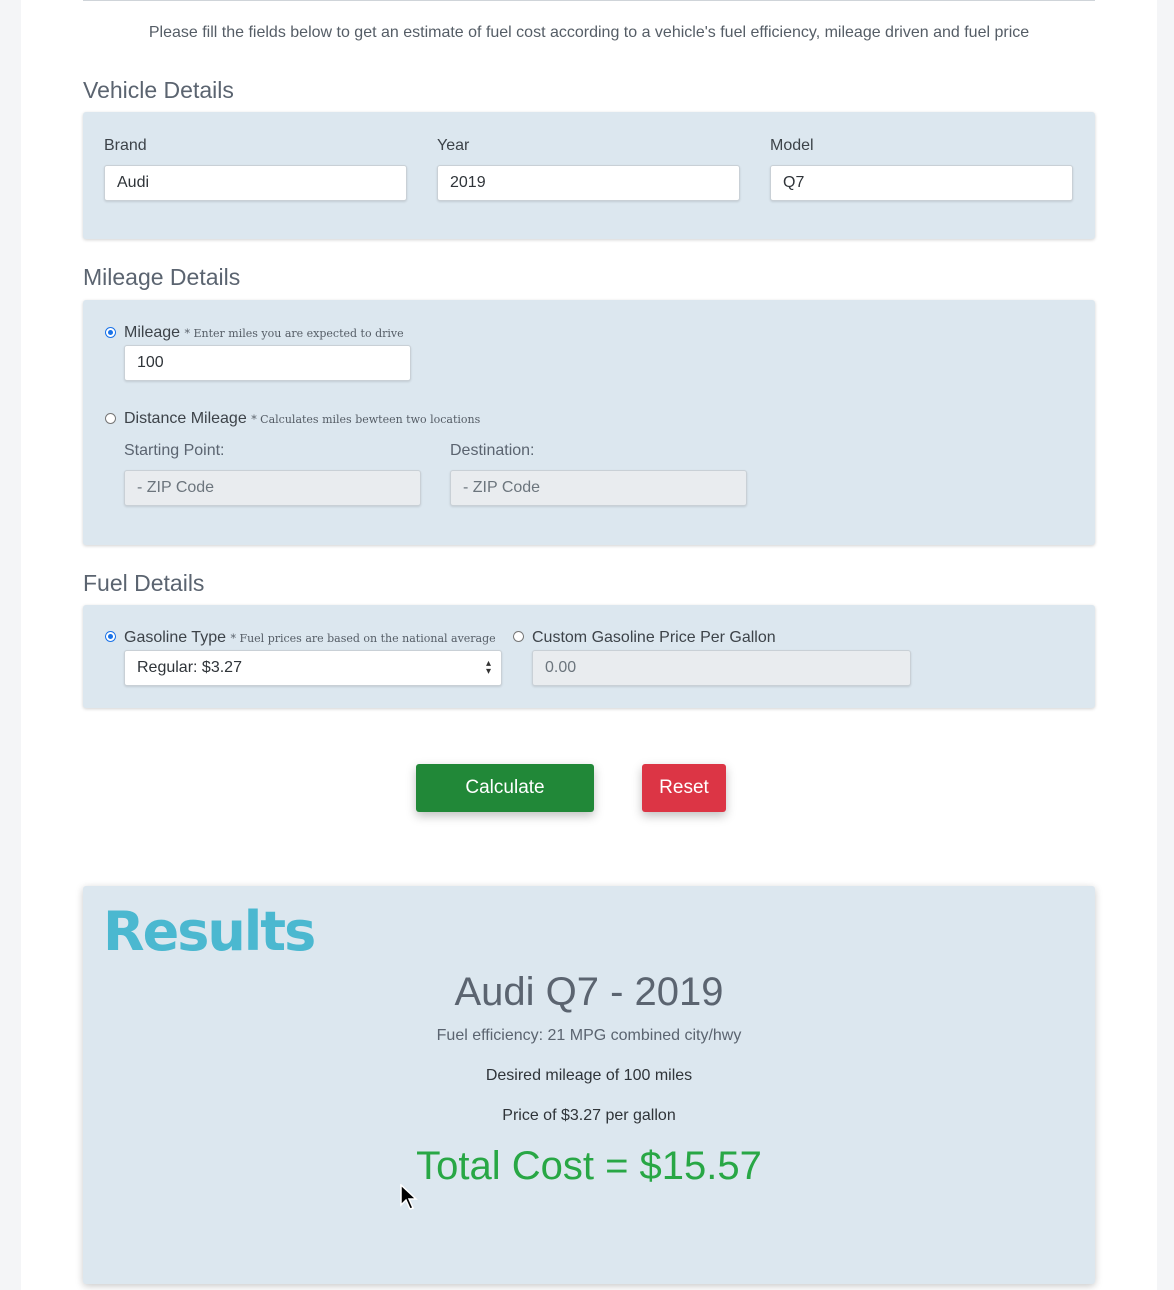 Image resolution: width=1174 pixels, height=1290 pixels. I want to click on vehicle-details-heading: Vehicle Details, so click(158, 90).